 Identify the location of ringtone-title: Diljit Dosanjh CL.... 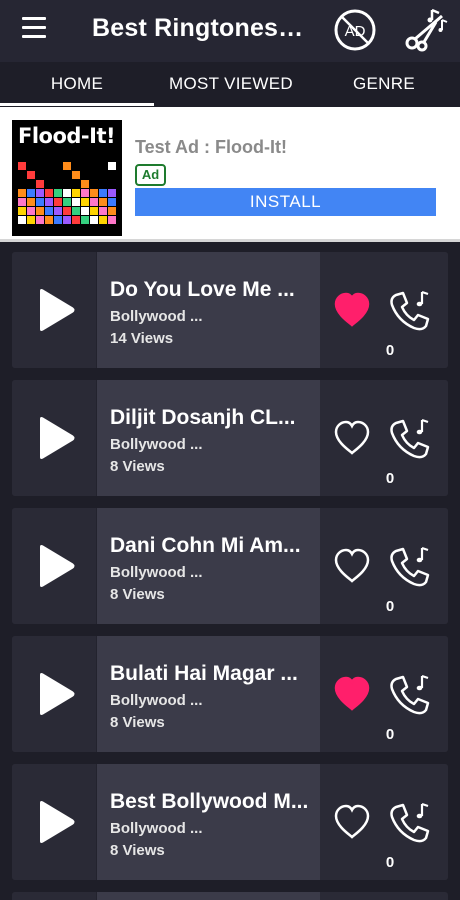
(203, 417).